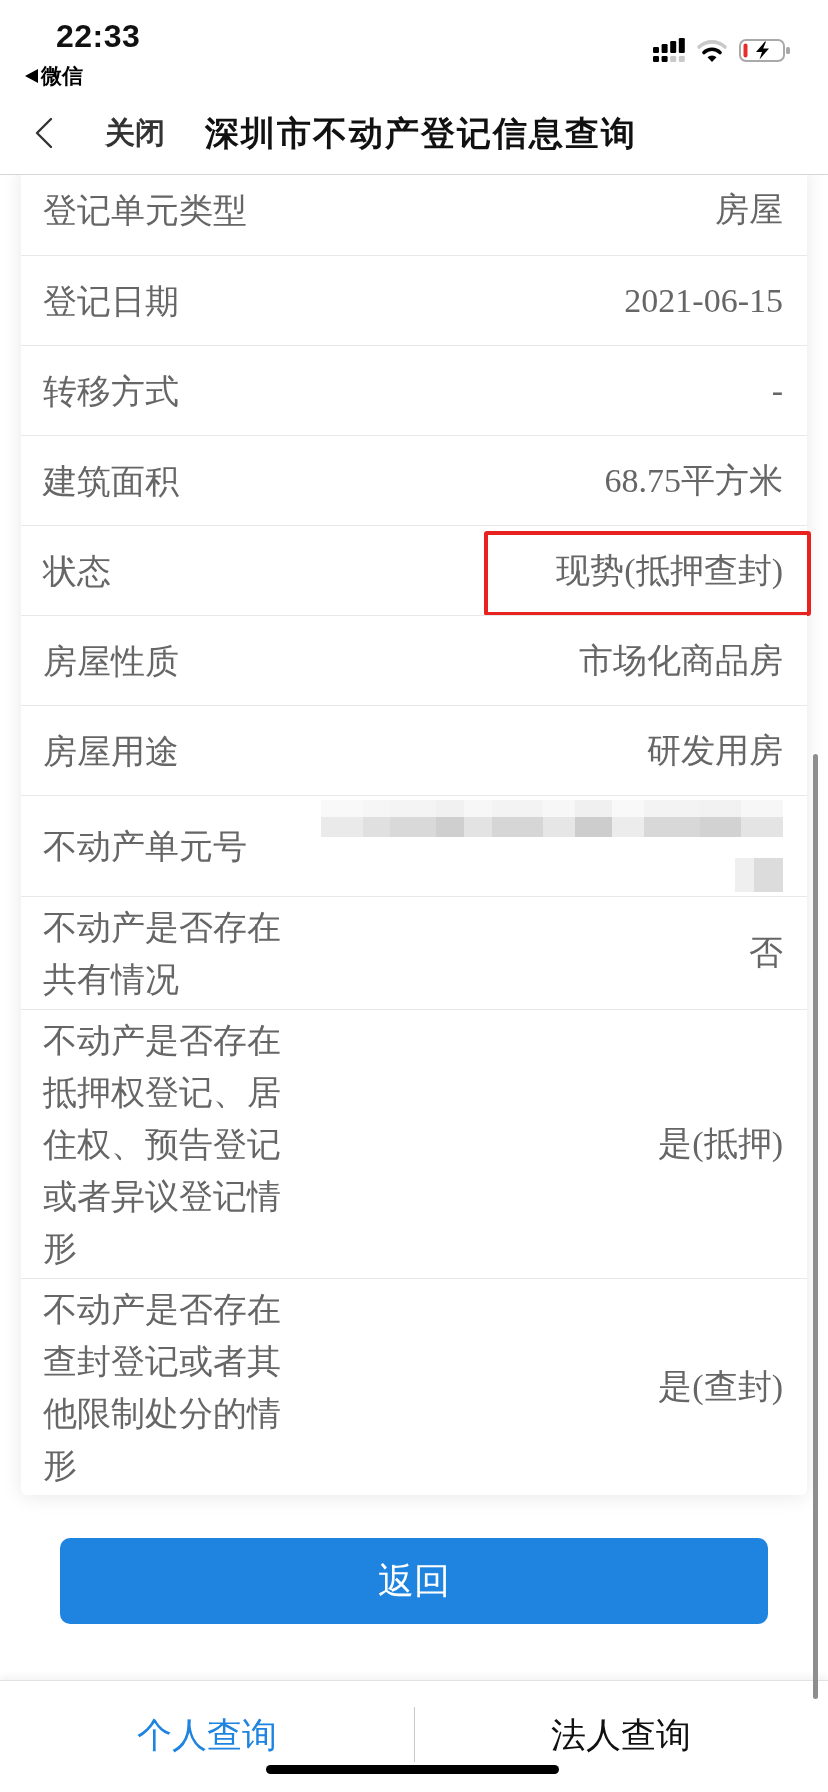 The height and width of the screenshot is (1792, 828). I want to click on back-to-app-link: 微信, so click(54, 76).